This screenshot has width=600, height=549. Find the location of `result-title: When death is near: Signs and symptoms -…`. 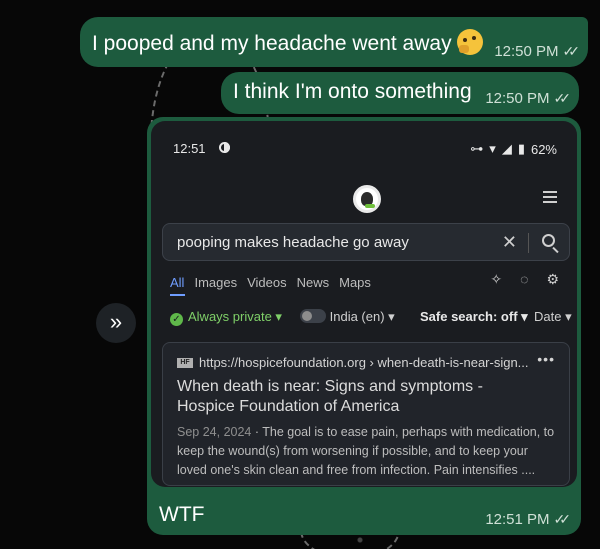

result-title: When death is near: Signs and symptoms -… is located at coordinates (330, 396).